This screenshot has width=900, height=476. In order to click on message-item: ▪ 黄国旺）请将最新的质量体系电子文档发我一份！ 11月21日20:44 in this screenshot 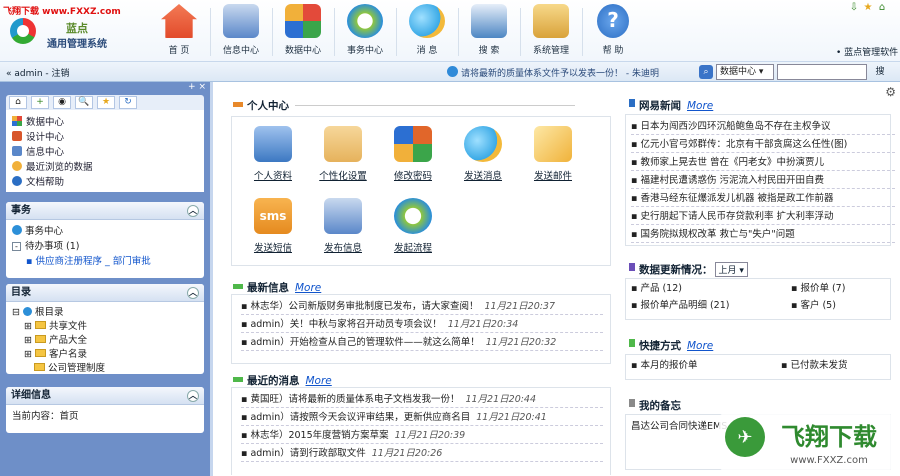, I will do `click(422, 400)`.